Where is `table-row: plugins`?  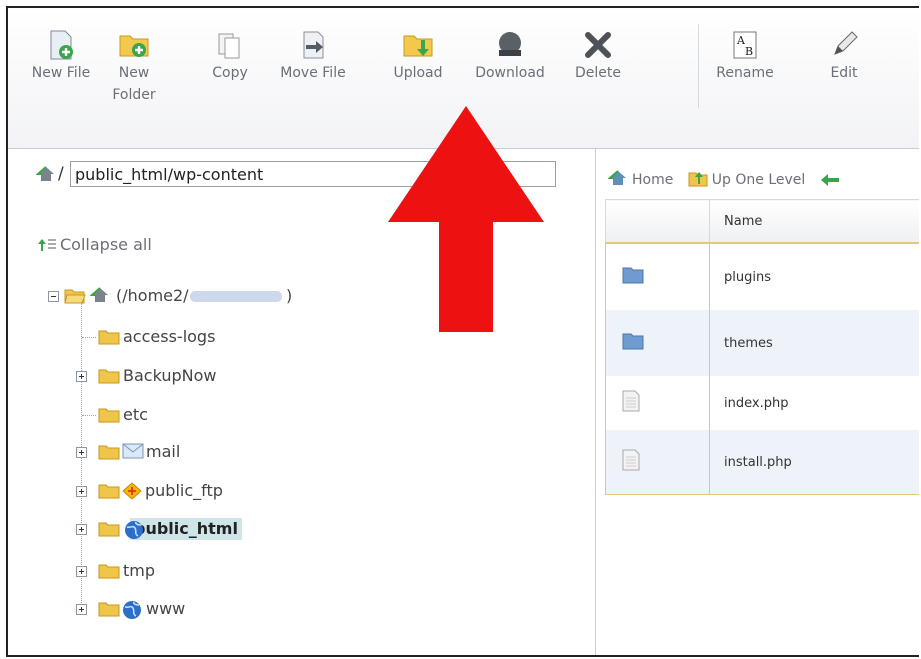
table-row: plugins is located at coordinates (762, 276).